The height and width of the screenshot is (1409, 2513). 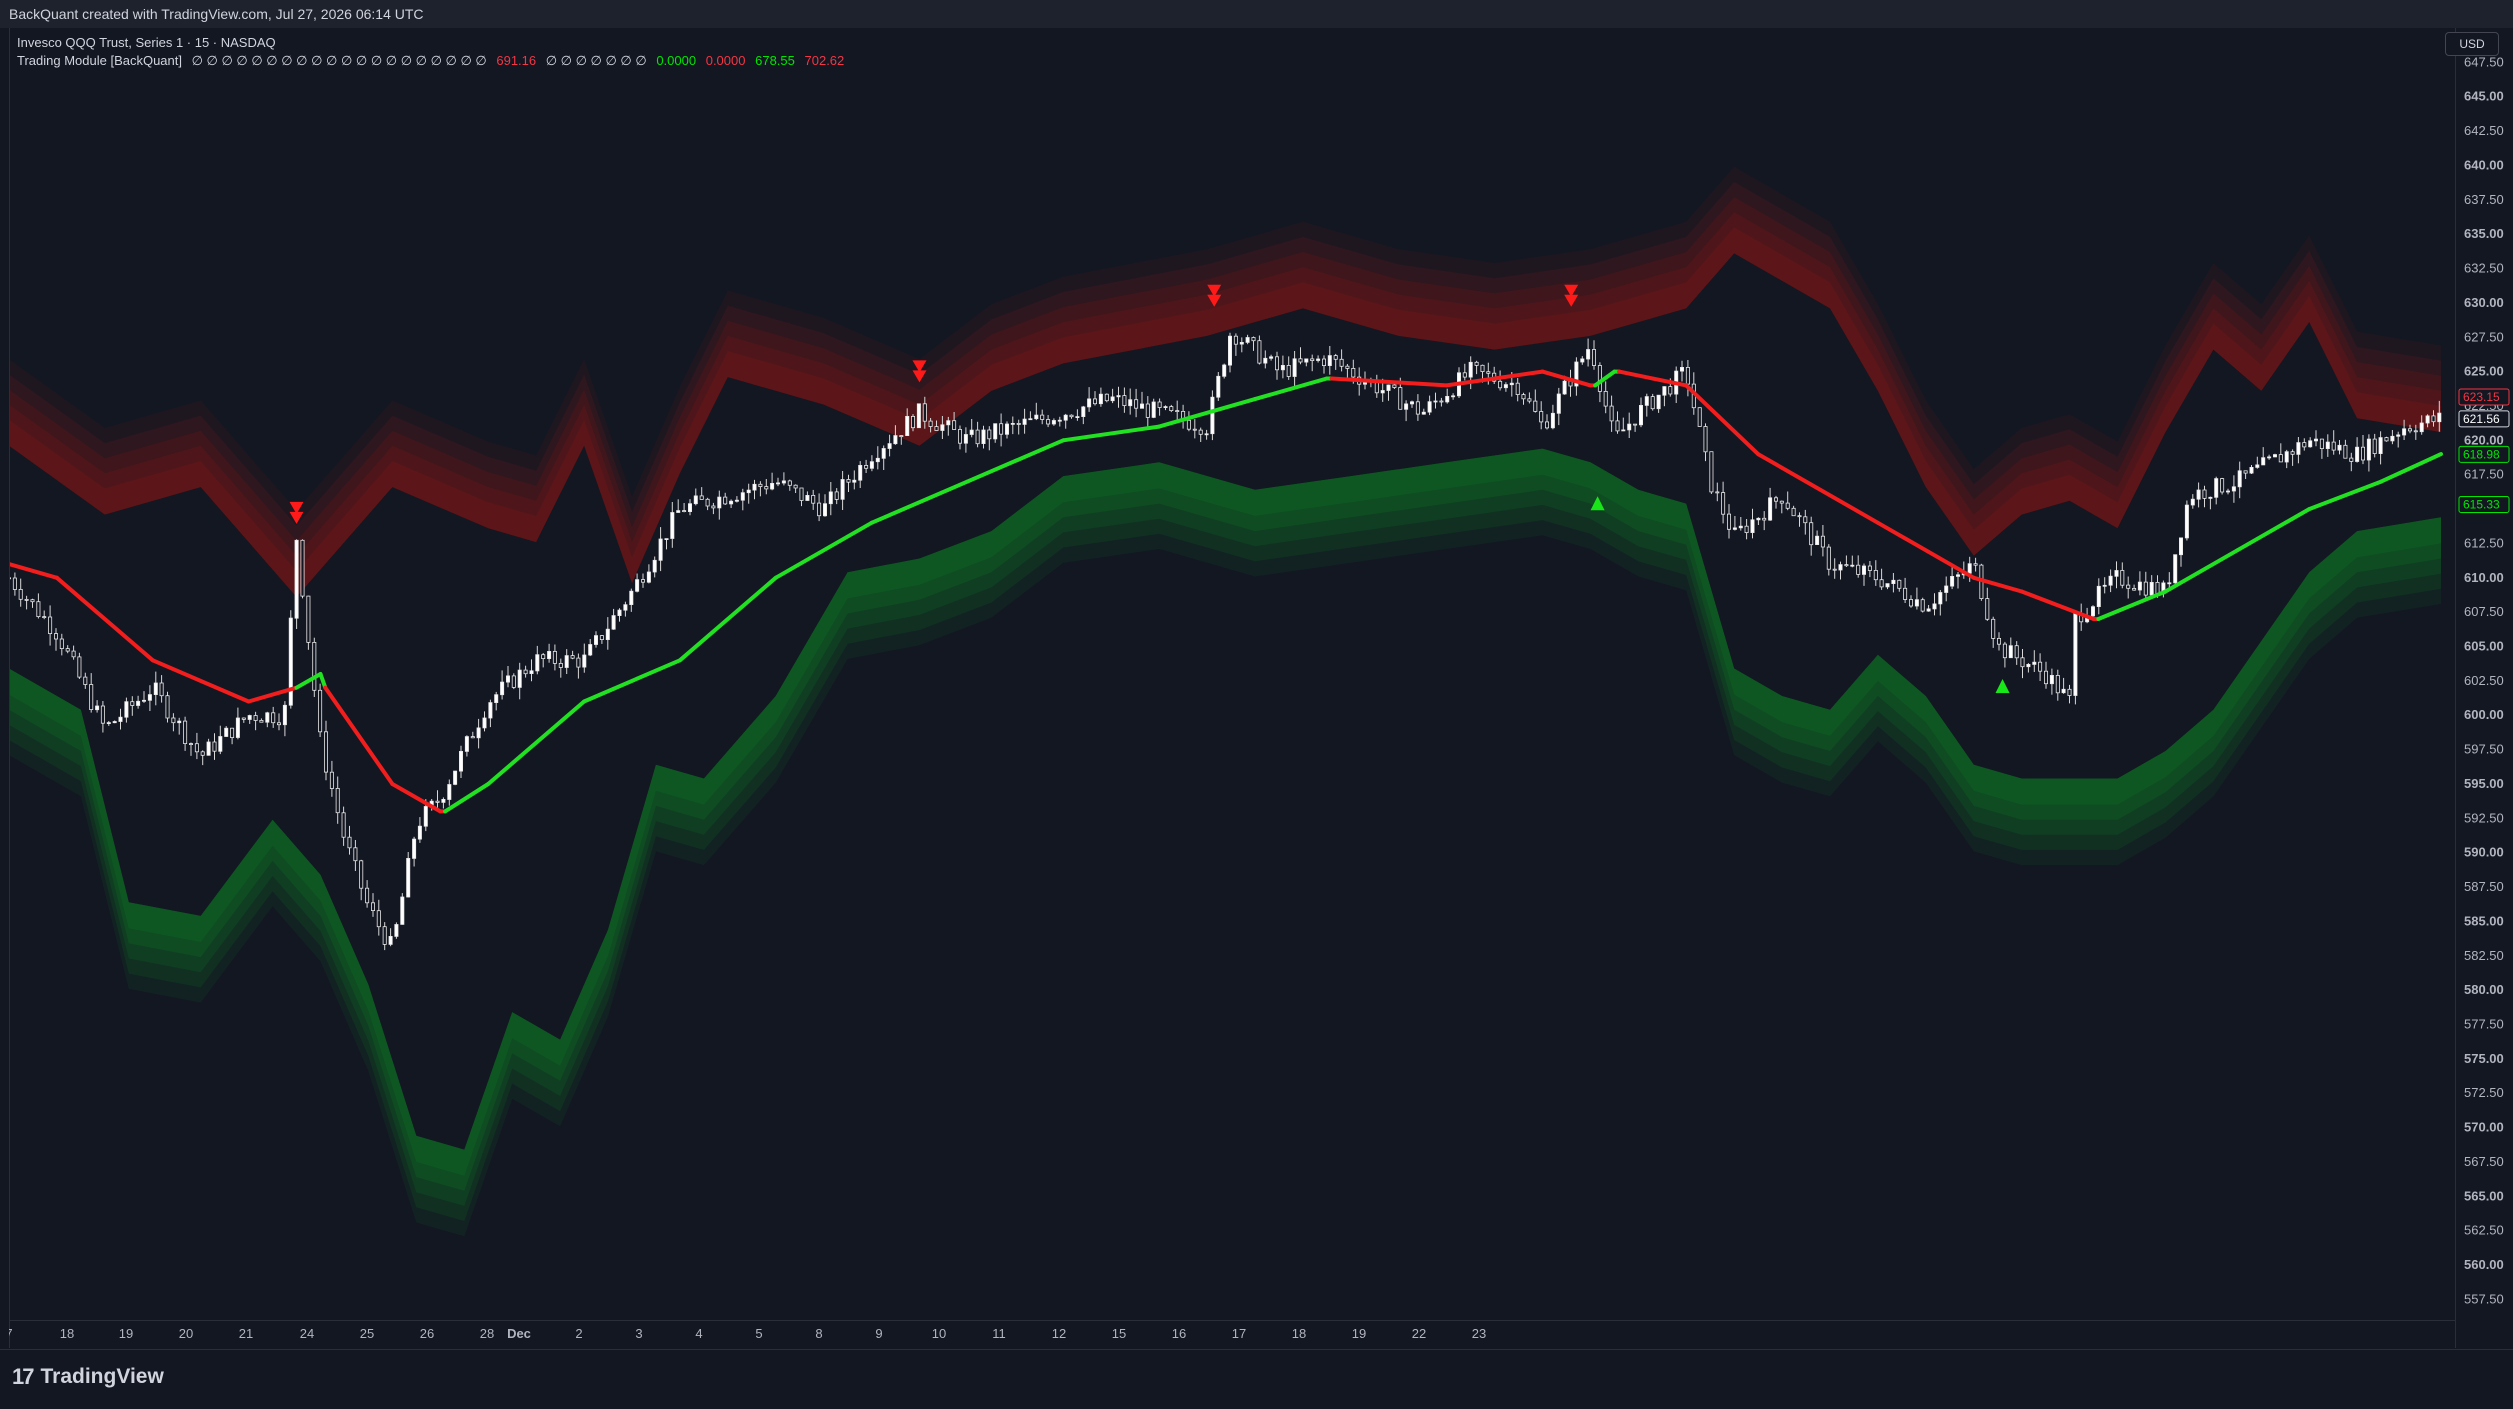 I want to click on currency-button: USD, so click(x=2472, y=44).